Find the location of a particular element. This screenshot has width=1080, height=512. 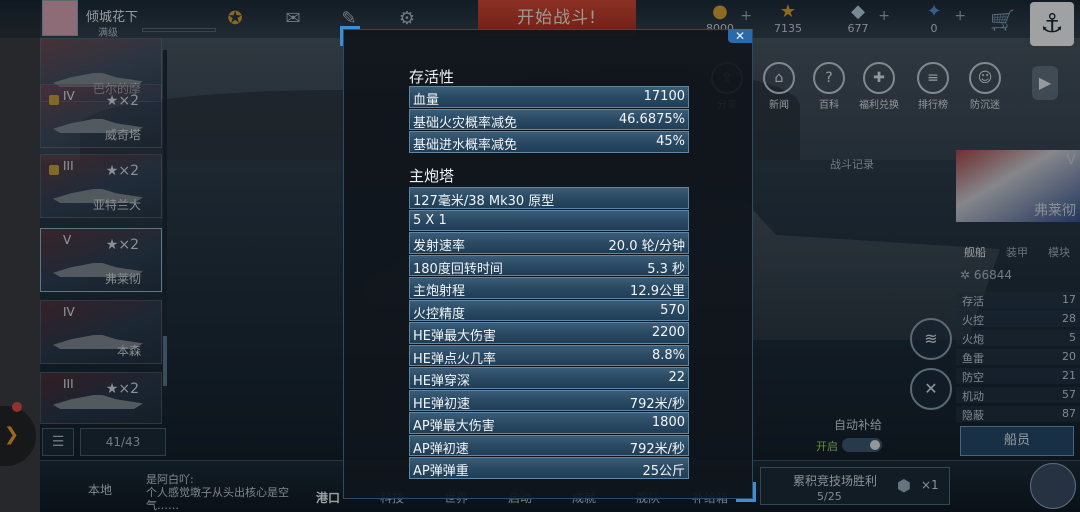

row-label: AP弹最大伤害 is located at coordinates (454, 426).